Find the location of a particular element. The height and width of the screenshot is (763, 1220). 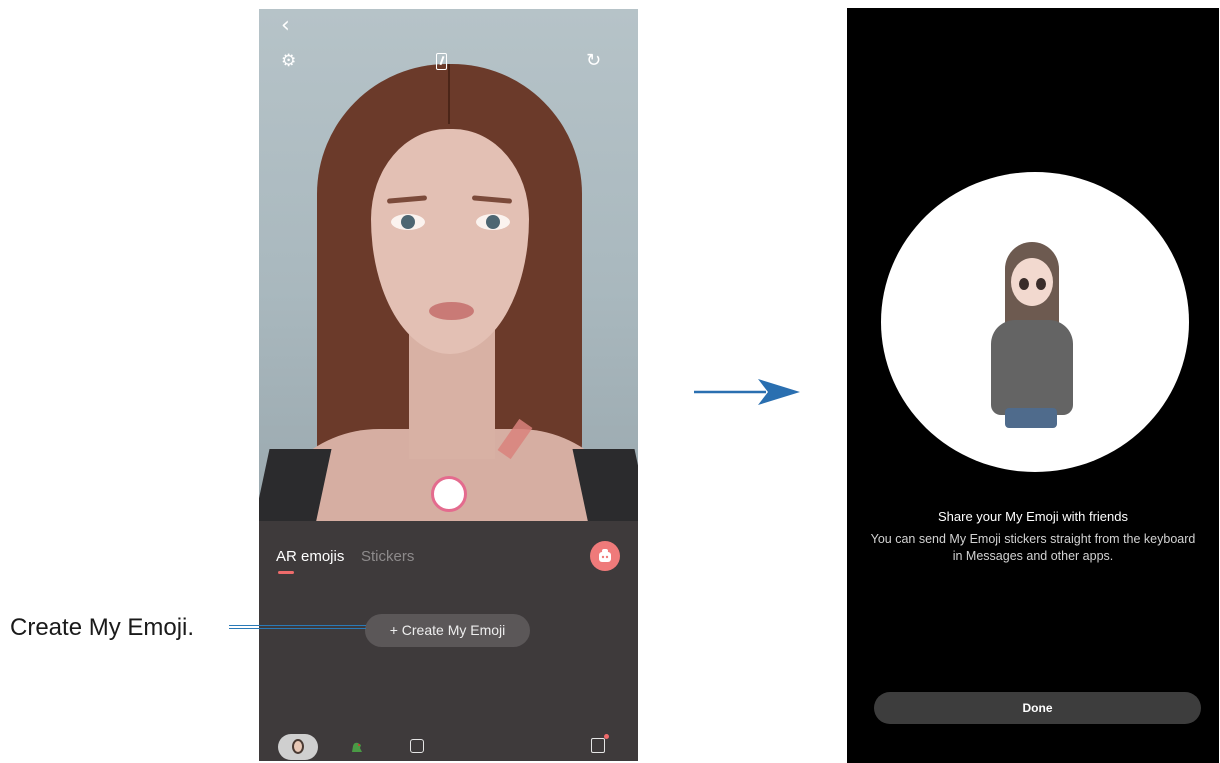

store-bag-icon is located at coordinates (598, 745).